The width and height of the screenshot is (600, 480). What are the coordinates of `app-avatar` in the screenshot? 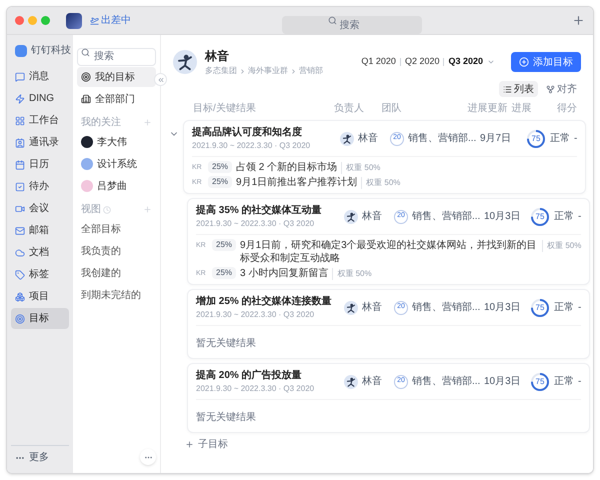 It's located at (74, 20).